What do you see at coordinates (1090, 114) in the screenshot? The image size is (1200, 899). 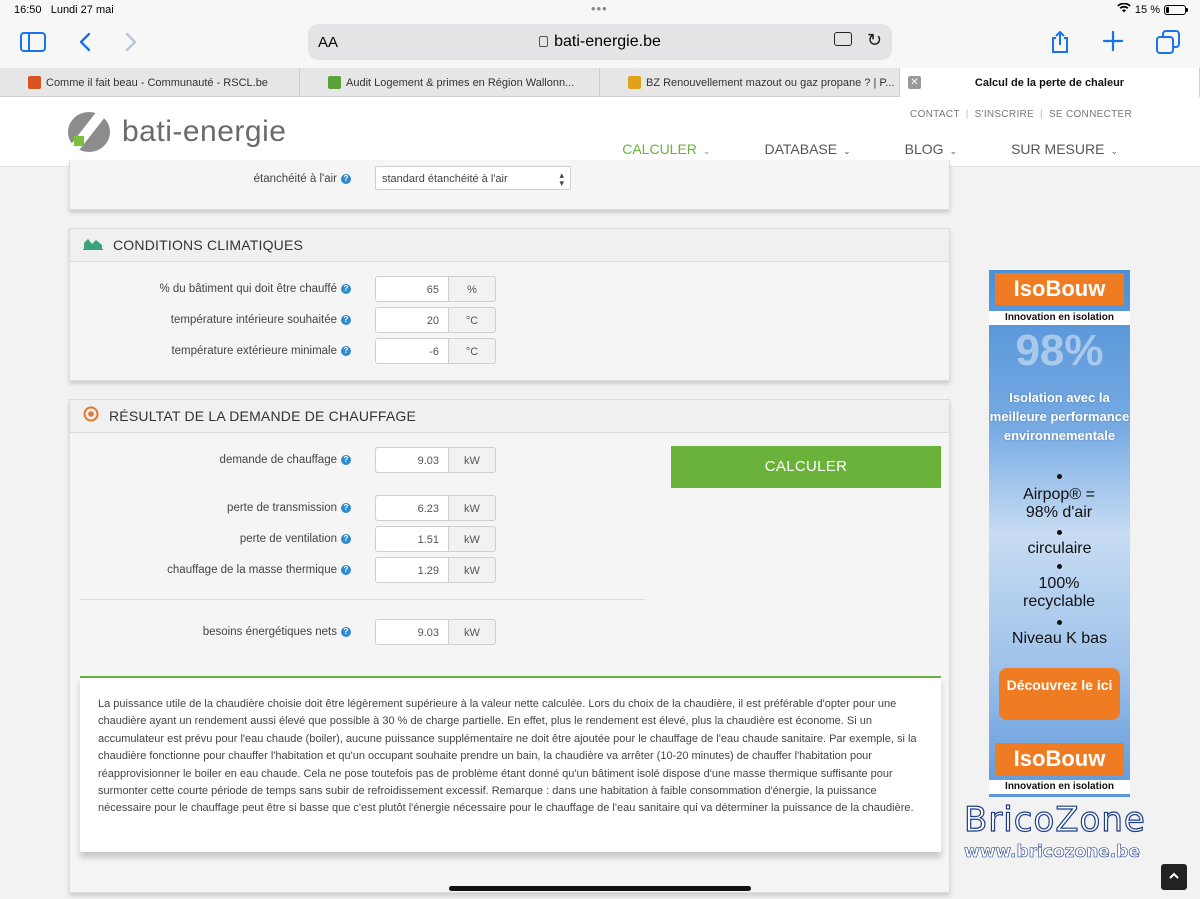 I see `login-link: SE CONNECTER` at bounding box center [1090, 114].